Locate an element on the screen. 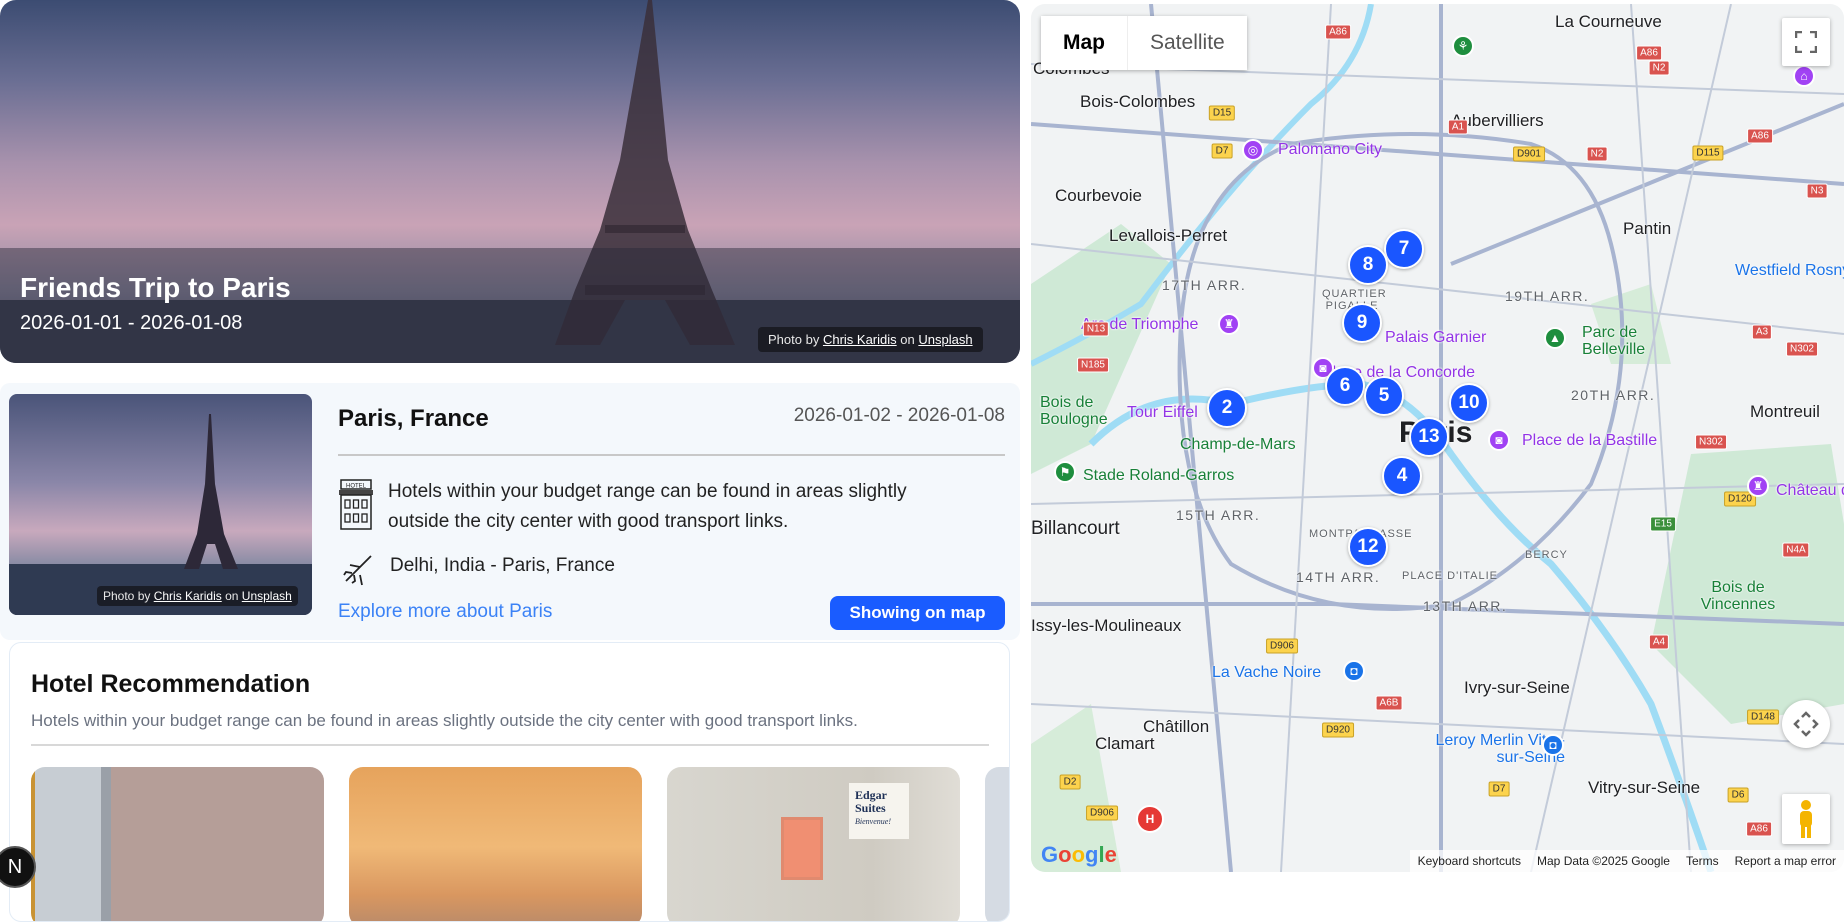  park-poi-icon: ⚘ is located at coordinates (1463, 46).